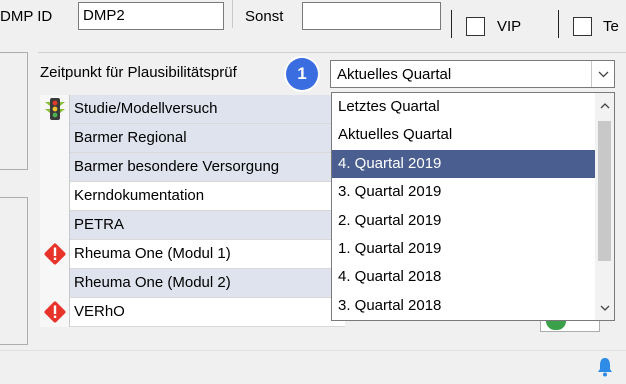 This screenshot has width=626, height=384. What do you see at coordinates (463, 221) in the screenshot?
I see `dropdown-option: 2. Quartal 2019` at bounding box center [463, 221].